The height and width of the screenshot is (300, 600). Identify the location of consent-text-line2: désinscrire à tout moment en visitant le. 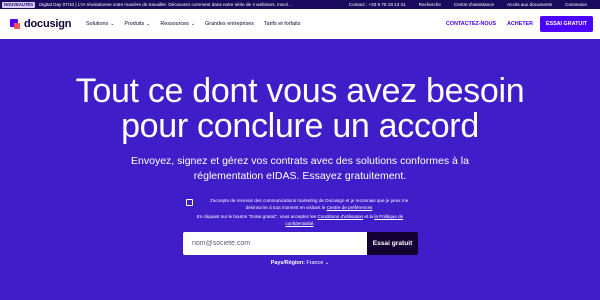
(286, 207).